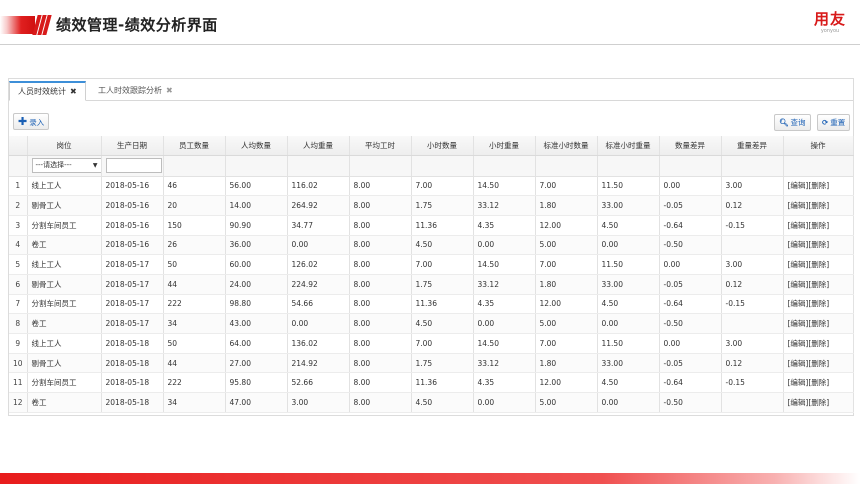 The width and height of the screenshot is (860, 484). Describe the element at coordinates (256, 186) in the screenshot. I see `table-cell: 56.00` at that location.